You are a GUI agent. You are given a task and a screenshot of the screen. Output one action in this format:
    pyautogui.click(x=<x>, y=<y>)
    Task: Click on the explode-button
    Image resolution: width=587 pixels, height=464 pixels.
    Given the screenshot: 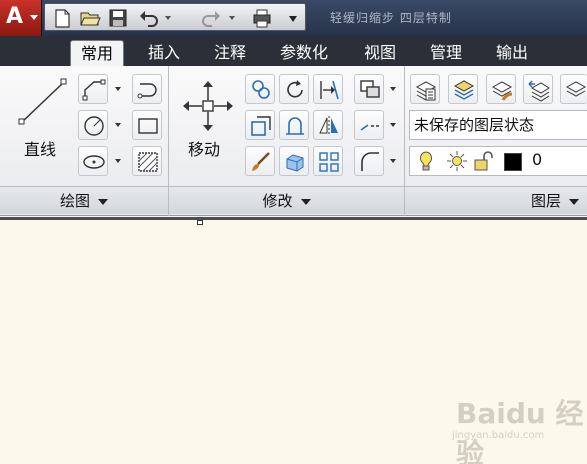 What is the action you would take?
    pyautogui.click(x=294, y=161)
    